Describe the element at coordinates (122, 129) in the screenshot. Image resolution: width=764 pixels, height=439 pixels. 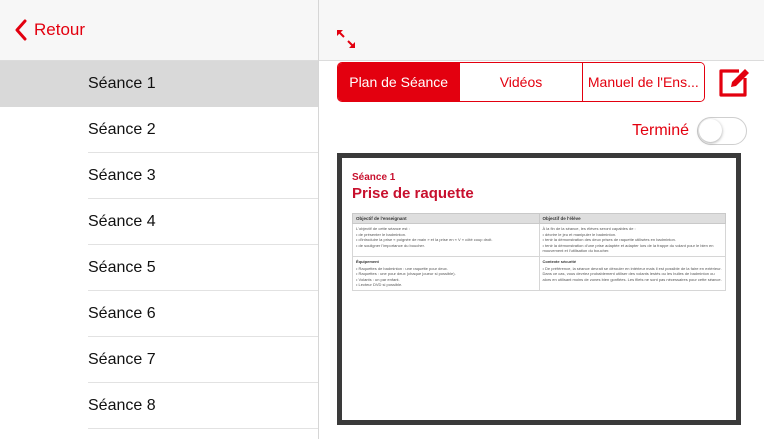
I see `session-label: Séance 2` at that location.